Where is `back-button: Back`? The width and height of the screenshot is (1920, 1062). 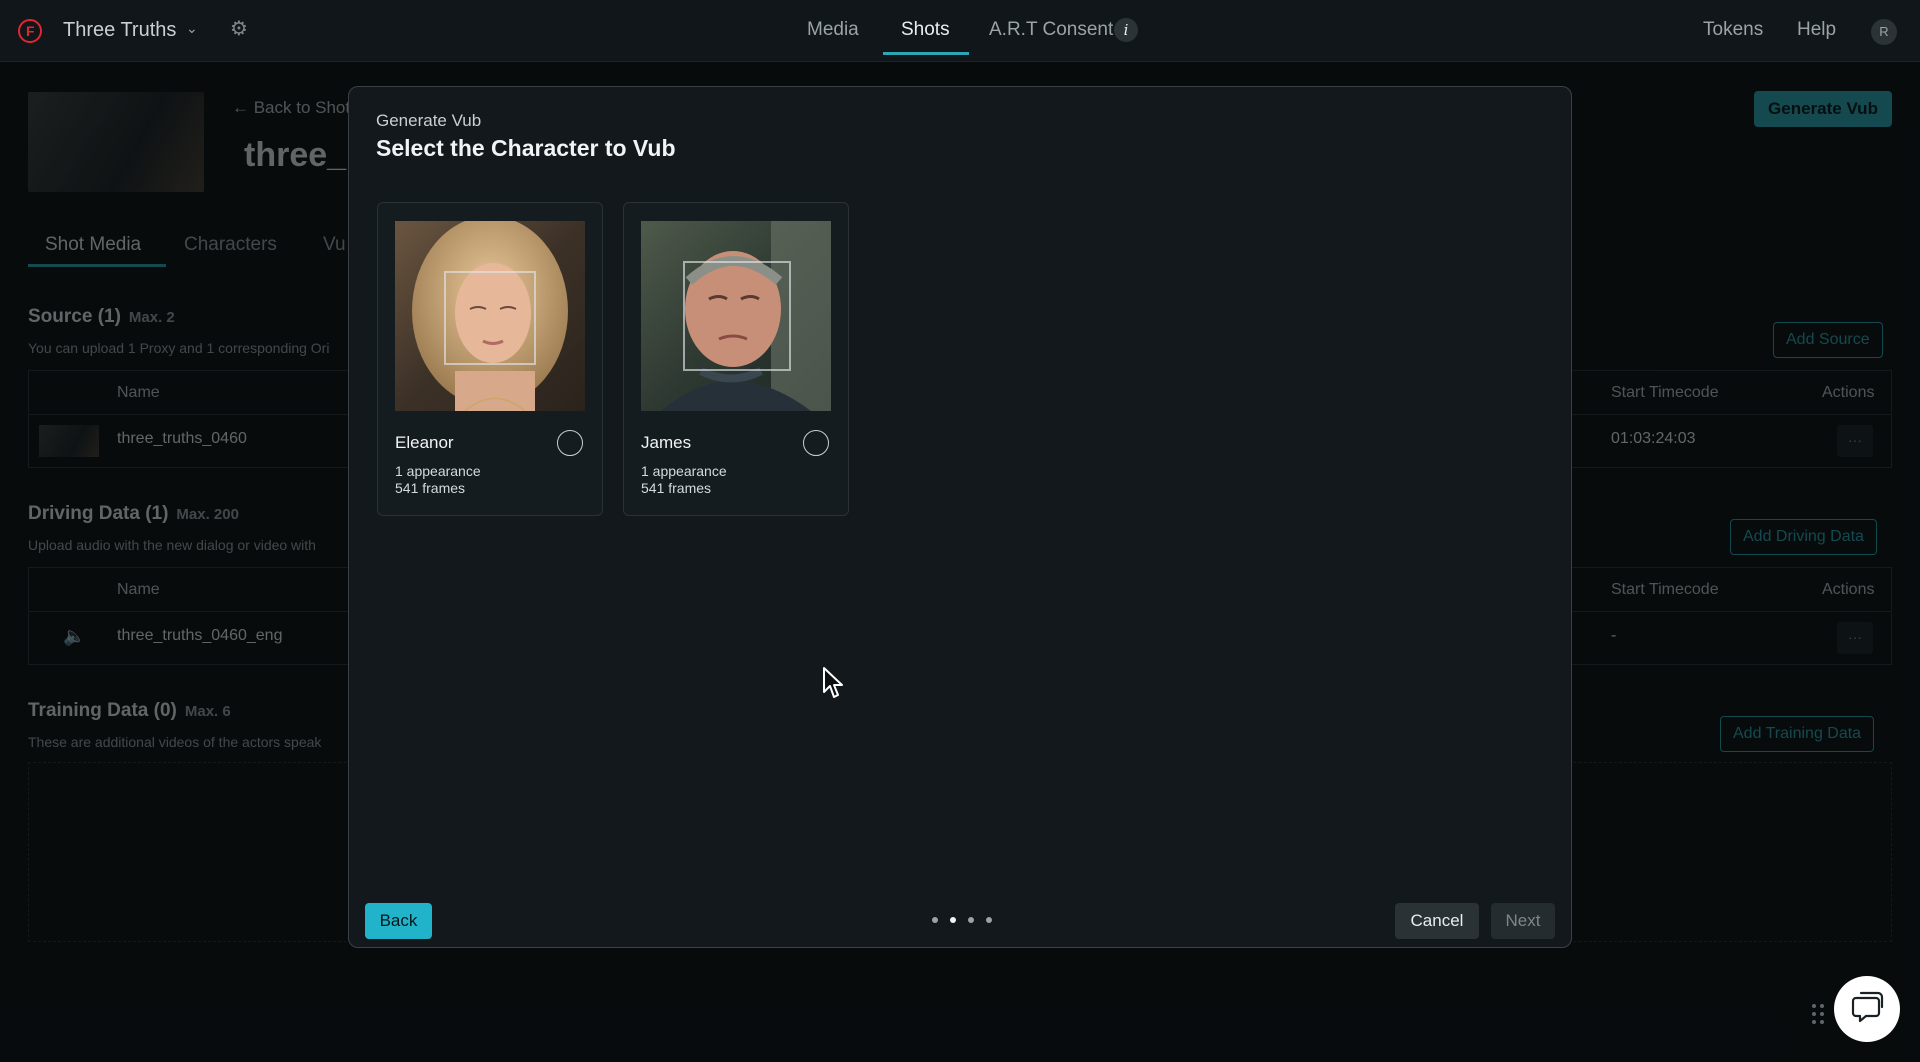 back-button: Back is located at coordinates (398, 921).